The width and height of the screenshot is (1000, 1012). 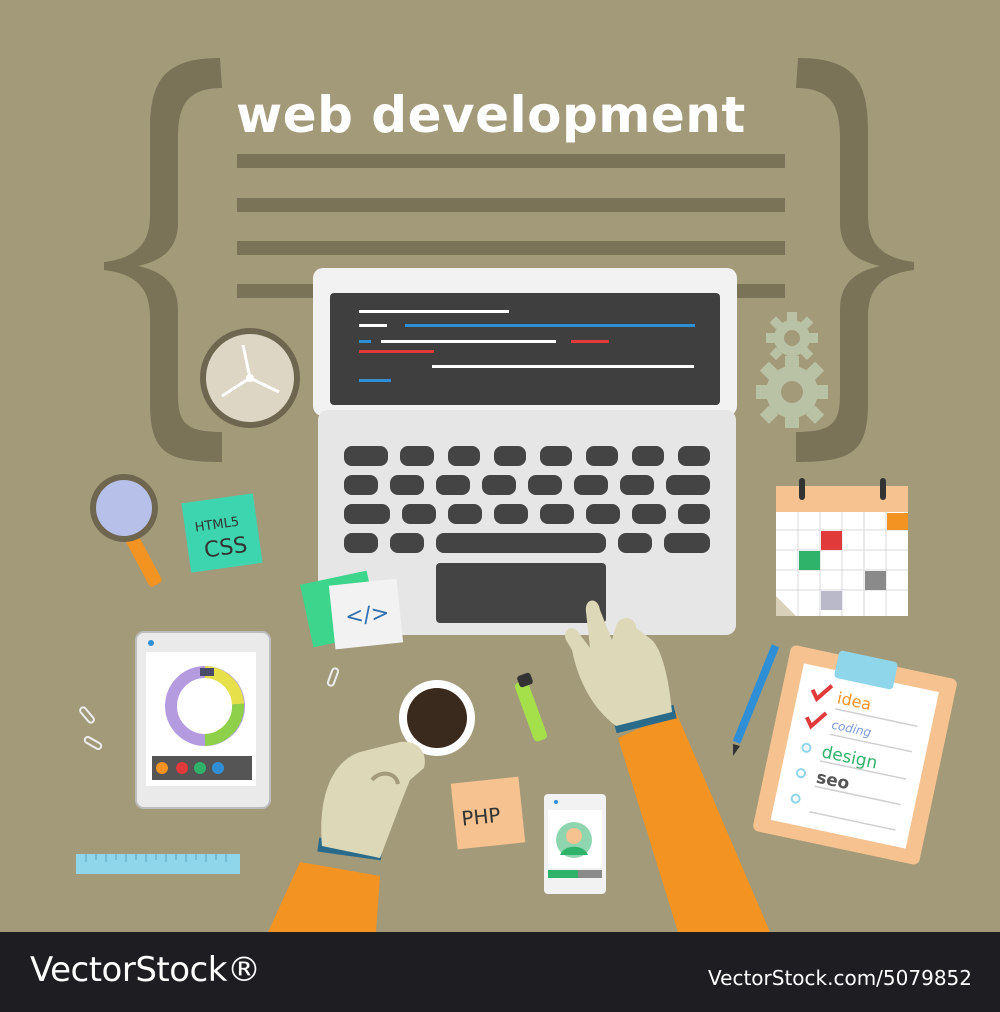 What do you see at coordinates (480, 817) in the screenshot?
I see `php-label: PHP` at bounding box center [480, 817].